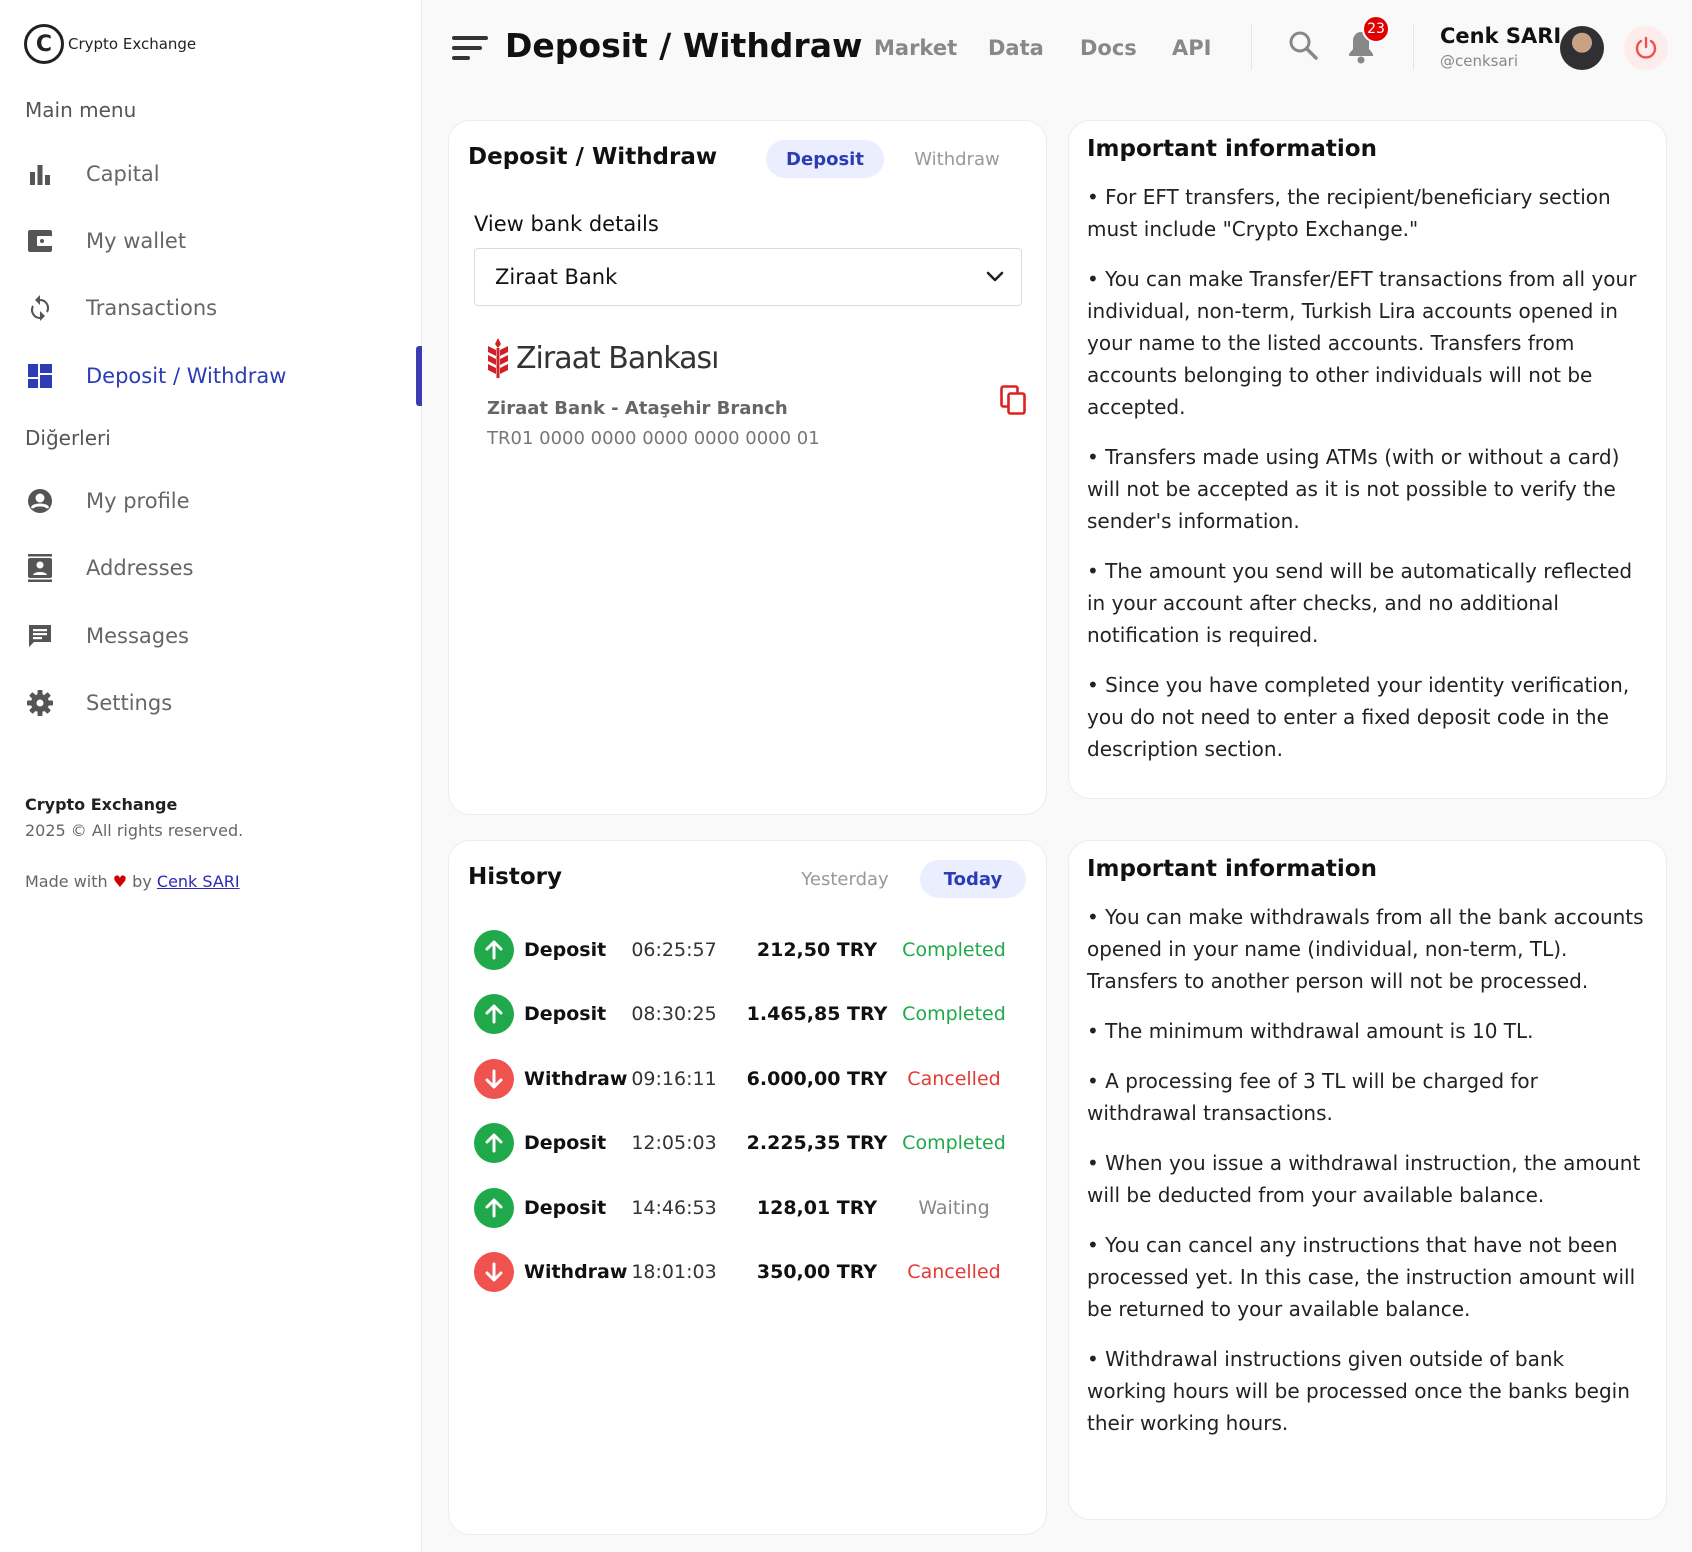 This screenshot has height=1552, width=1692. I want to click on nav-api: API, so click(1191, 48).